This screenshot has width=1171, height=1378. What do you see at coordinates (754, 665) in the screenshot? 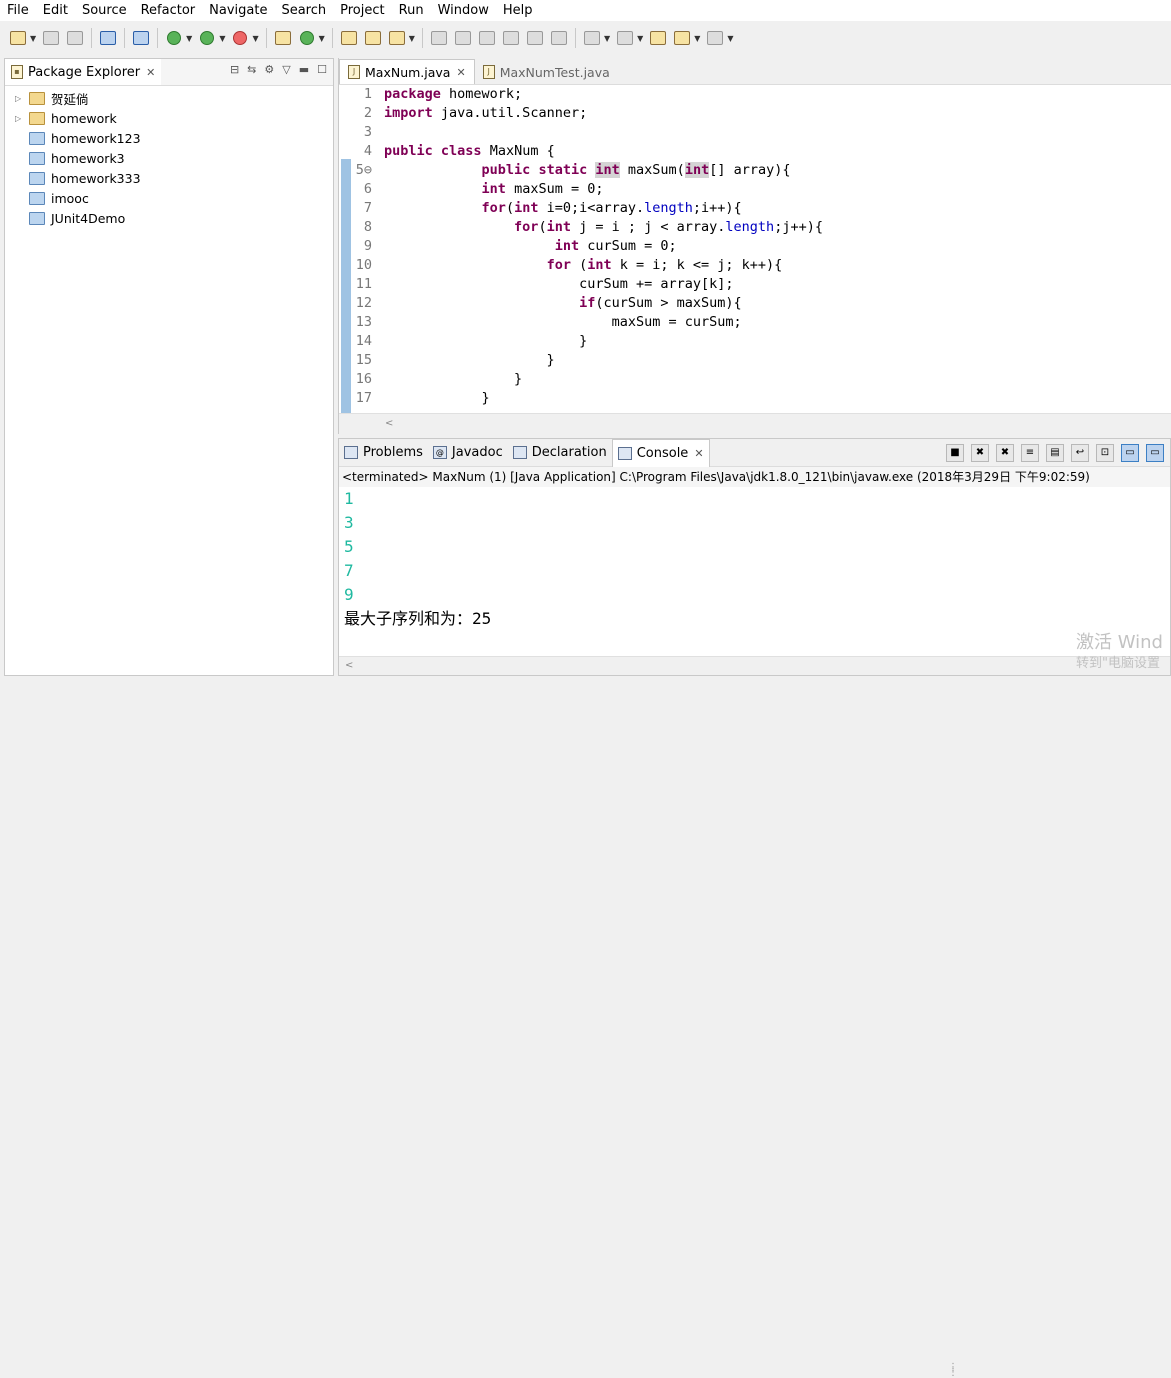
I see `console-horizontal-scrollbar: <` at bounding box center [754, 665].